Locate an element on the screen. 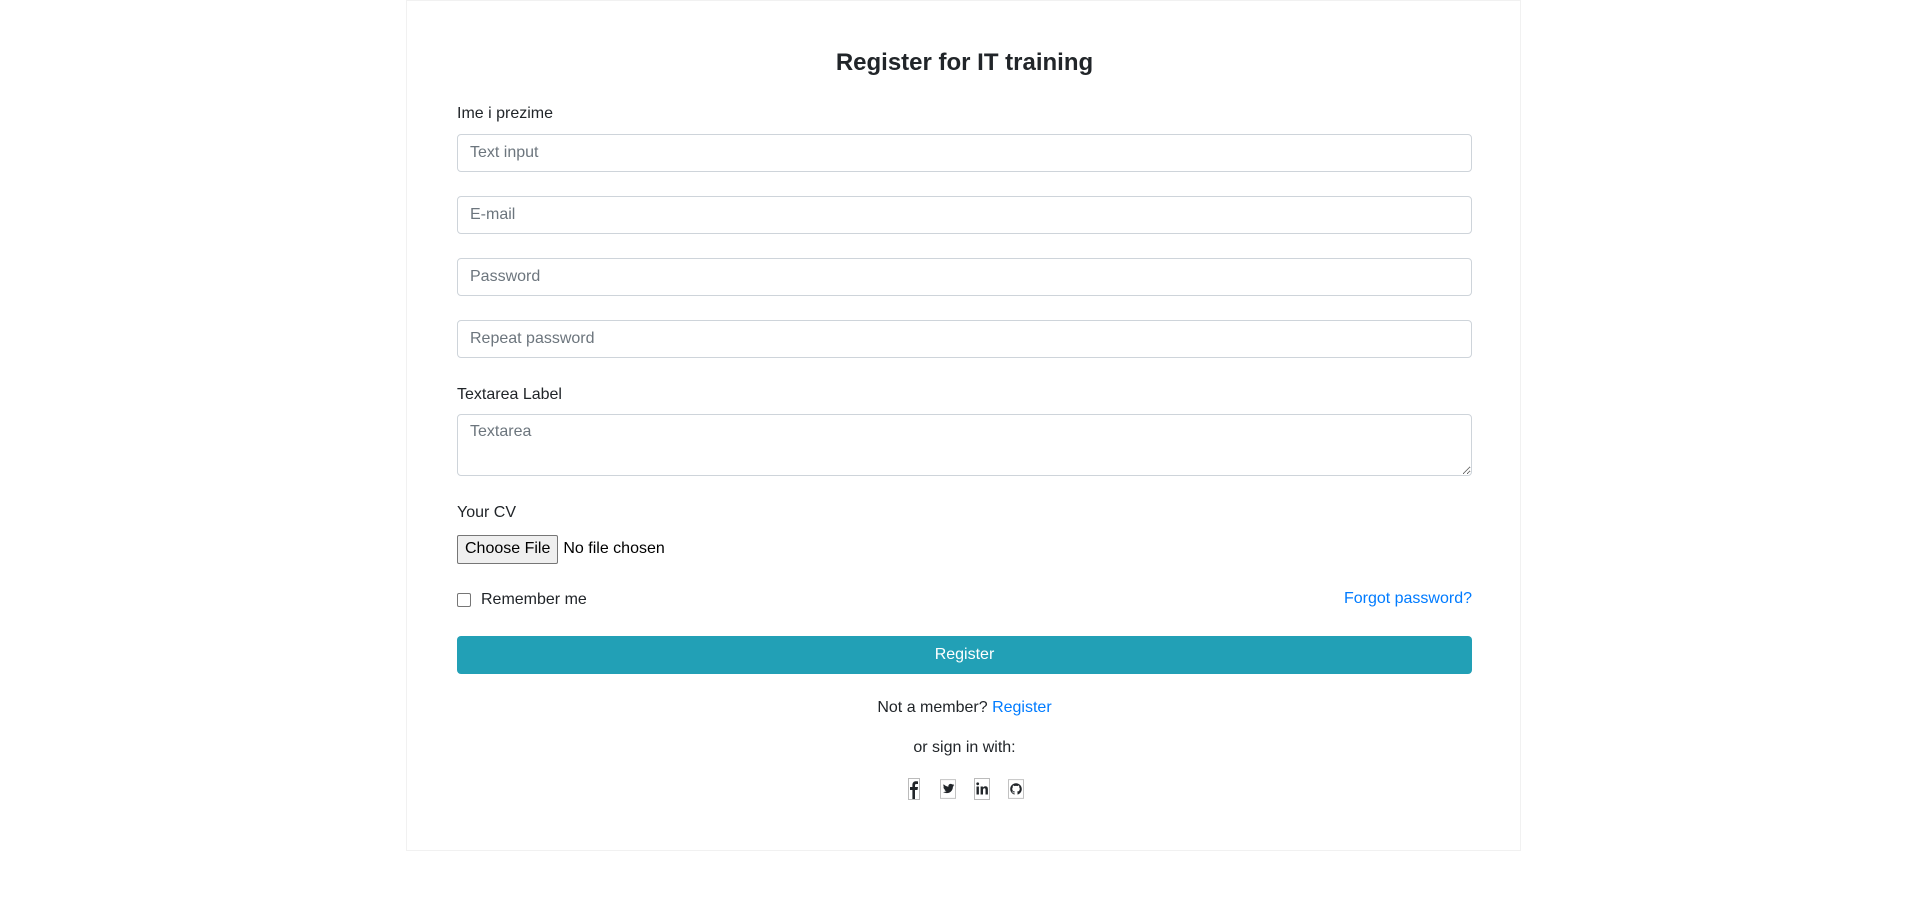 This screenshot has width=1920, height=899. textarea-label: Textarea Label is located at coordinates (509, 394).